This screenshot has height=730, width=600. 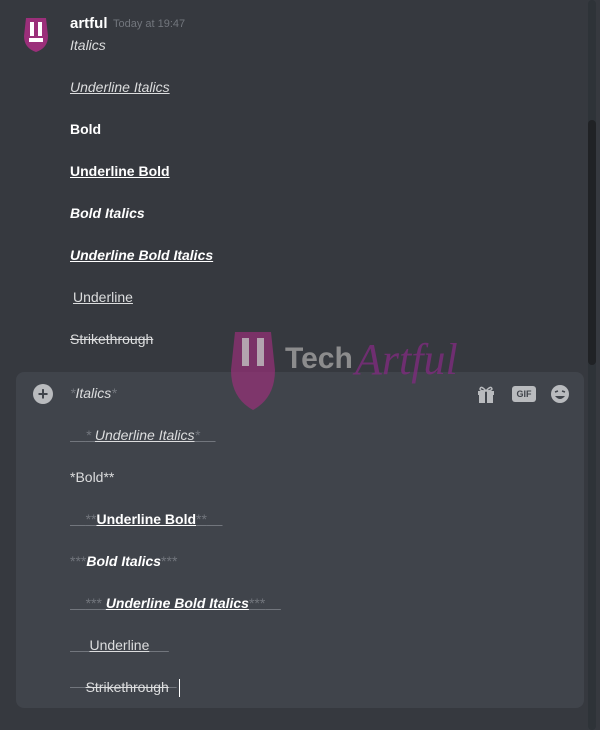 I want to click on composer-text: Underline, so click(x=119, y=645).